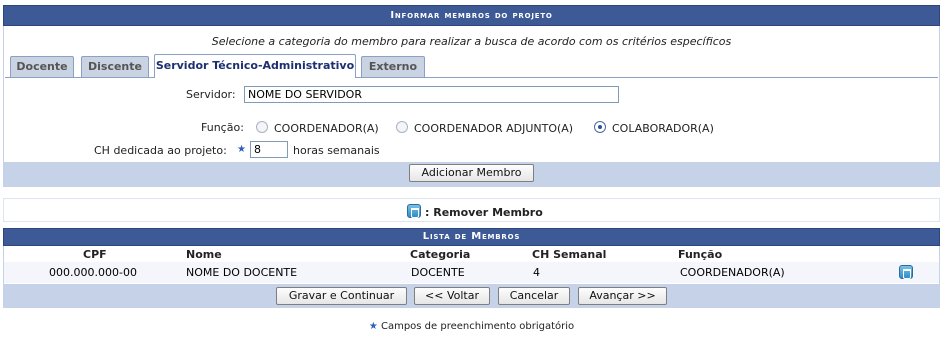 Image resolution: width=943 pixels, height=339 pixels. What do you see at coordinates (471, 173) in the screenshot?
I see `add-member-button: Adicionar Membro` at bounding box center [471, 173].